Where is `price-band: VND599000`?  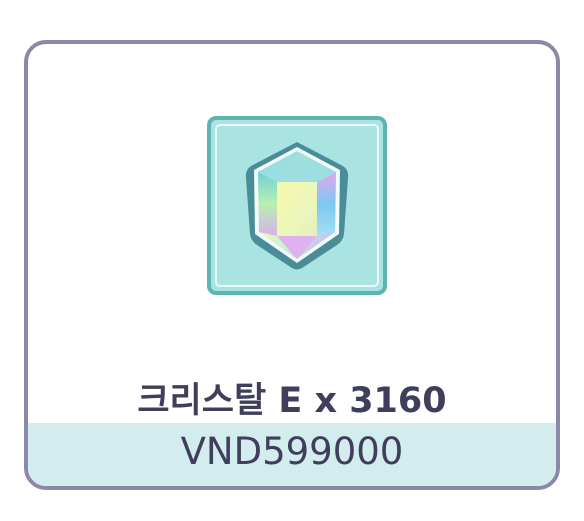 price-band: VND599000 is located at coordinates (292, 454).